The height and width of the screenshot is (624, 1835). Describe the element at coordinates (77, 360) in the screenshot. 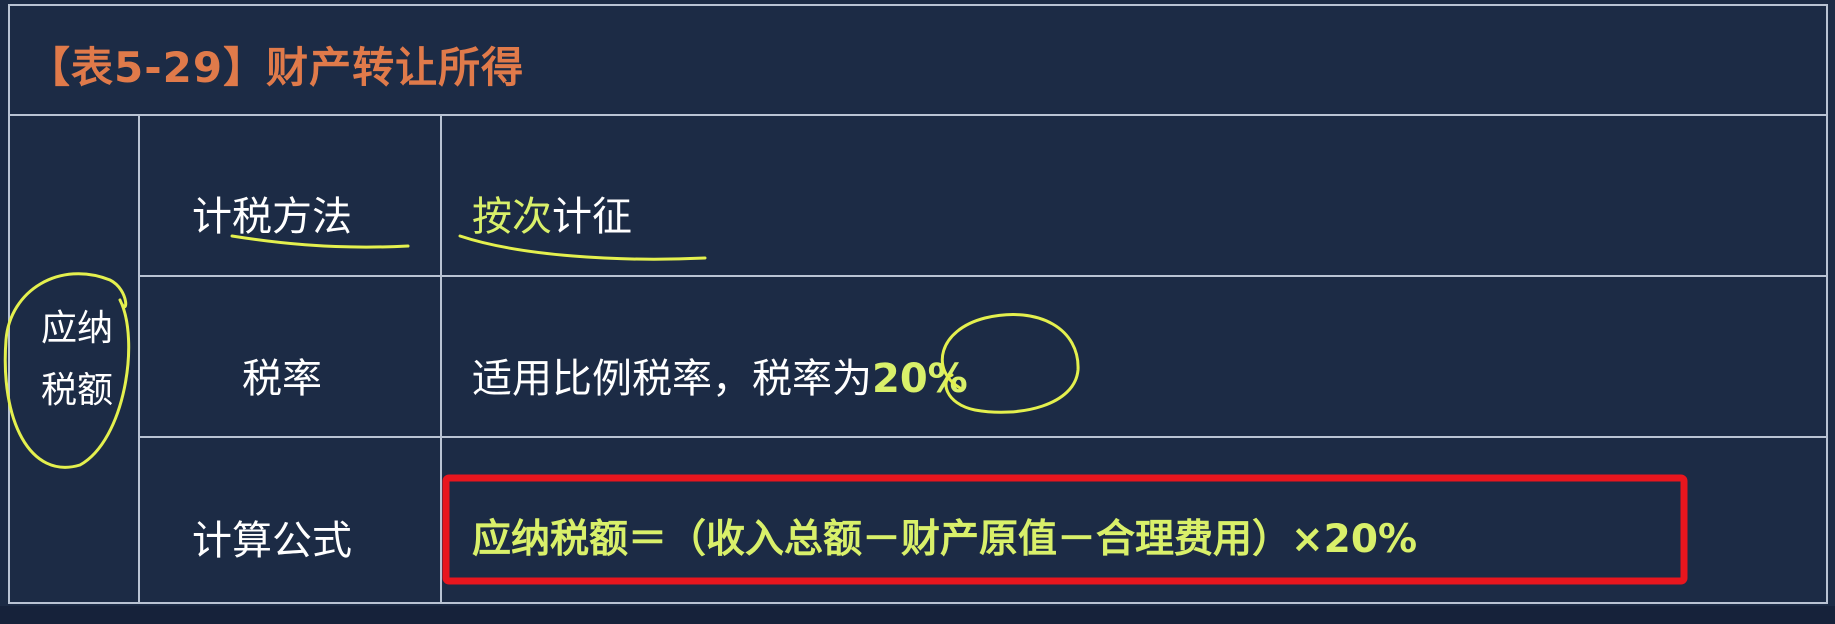

I see `group-label-cell: 应纳 税额` at that location.